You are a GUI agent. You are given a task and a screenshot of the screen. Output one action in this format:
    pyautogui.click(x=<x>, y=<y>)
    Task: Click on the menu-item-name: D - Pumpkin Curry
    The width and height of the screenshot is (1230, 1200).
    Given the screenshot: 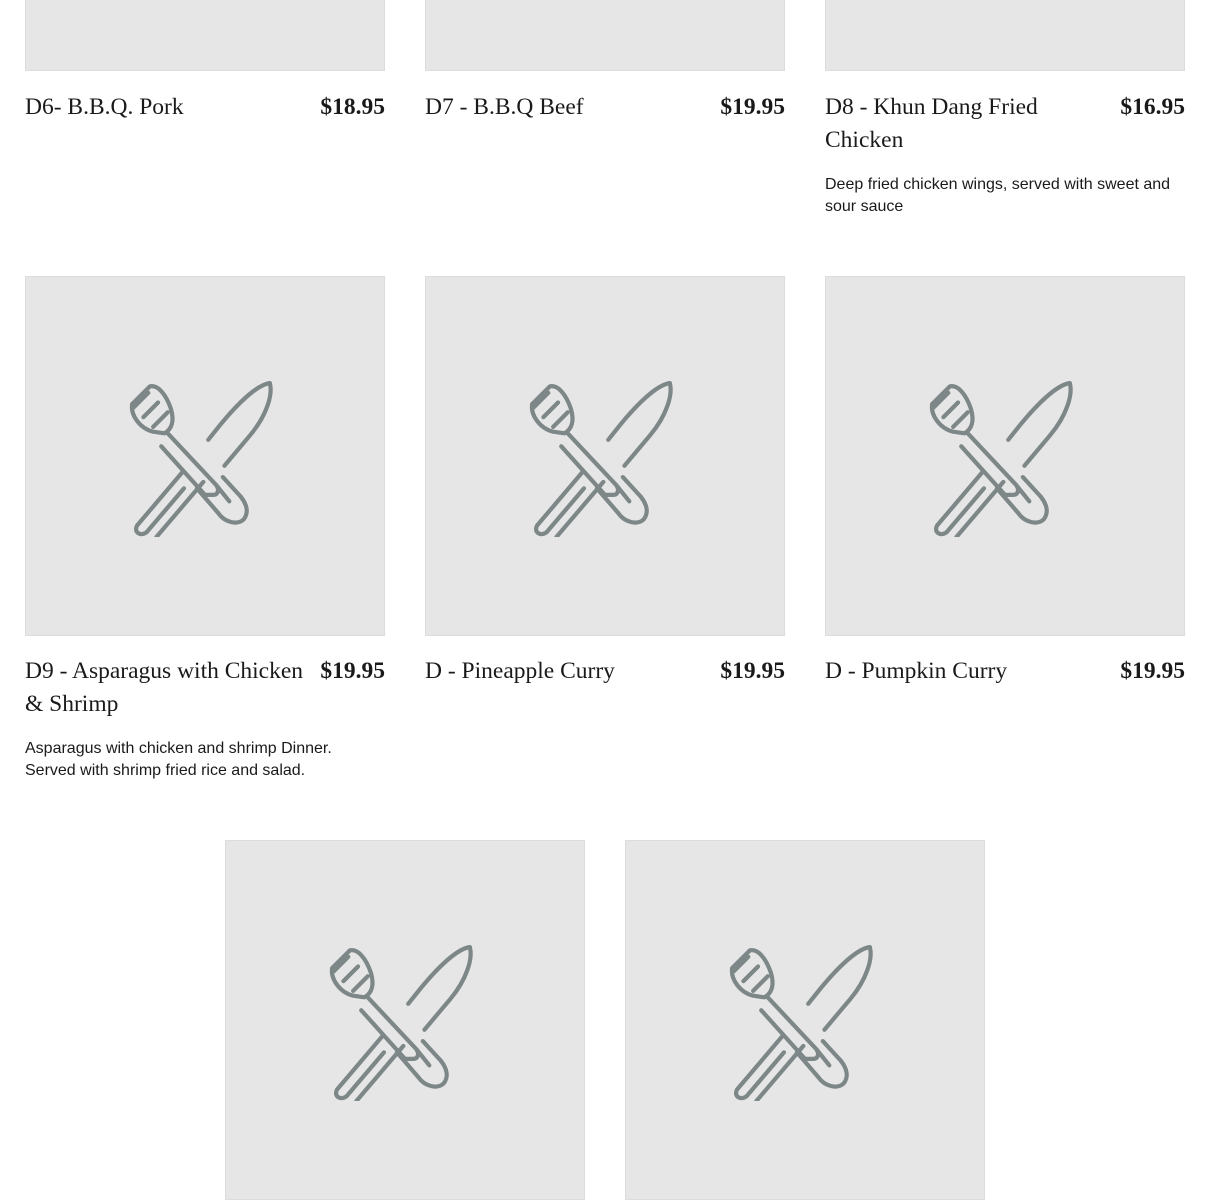 What is the action you would take?
    pyautogui.click(x=916, y=671)
    